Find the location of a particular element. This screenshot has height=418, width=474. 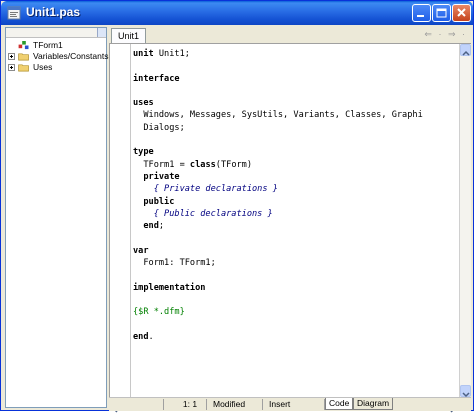

arrow-up-icon is located at coordinates (466, 53).